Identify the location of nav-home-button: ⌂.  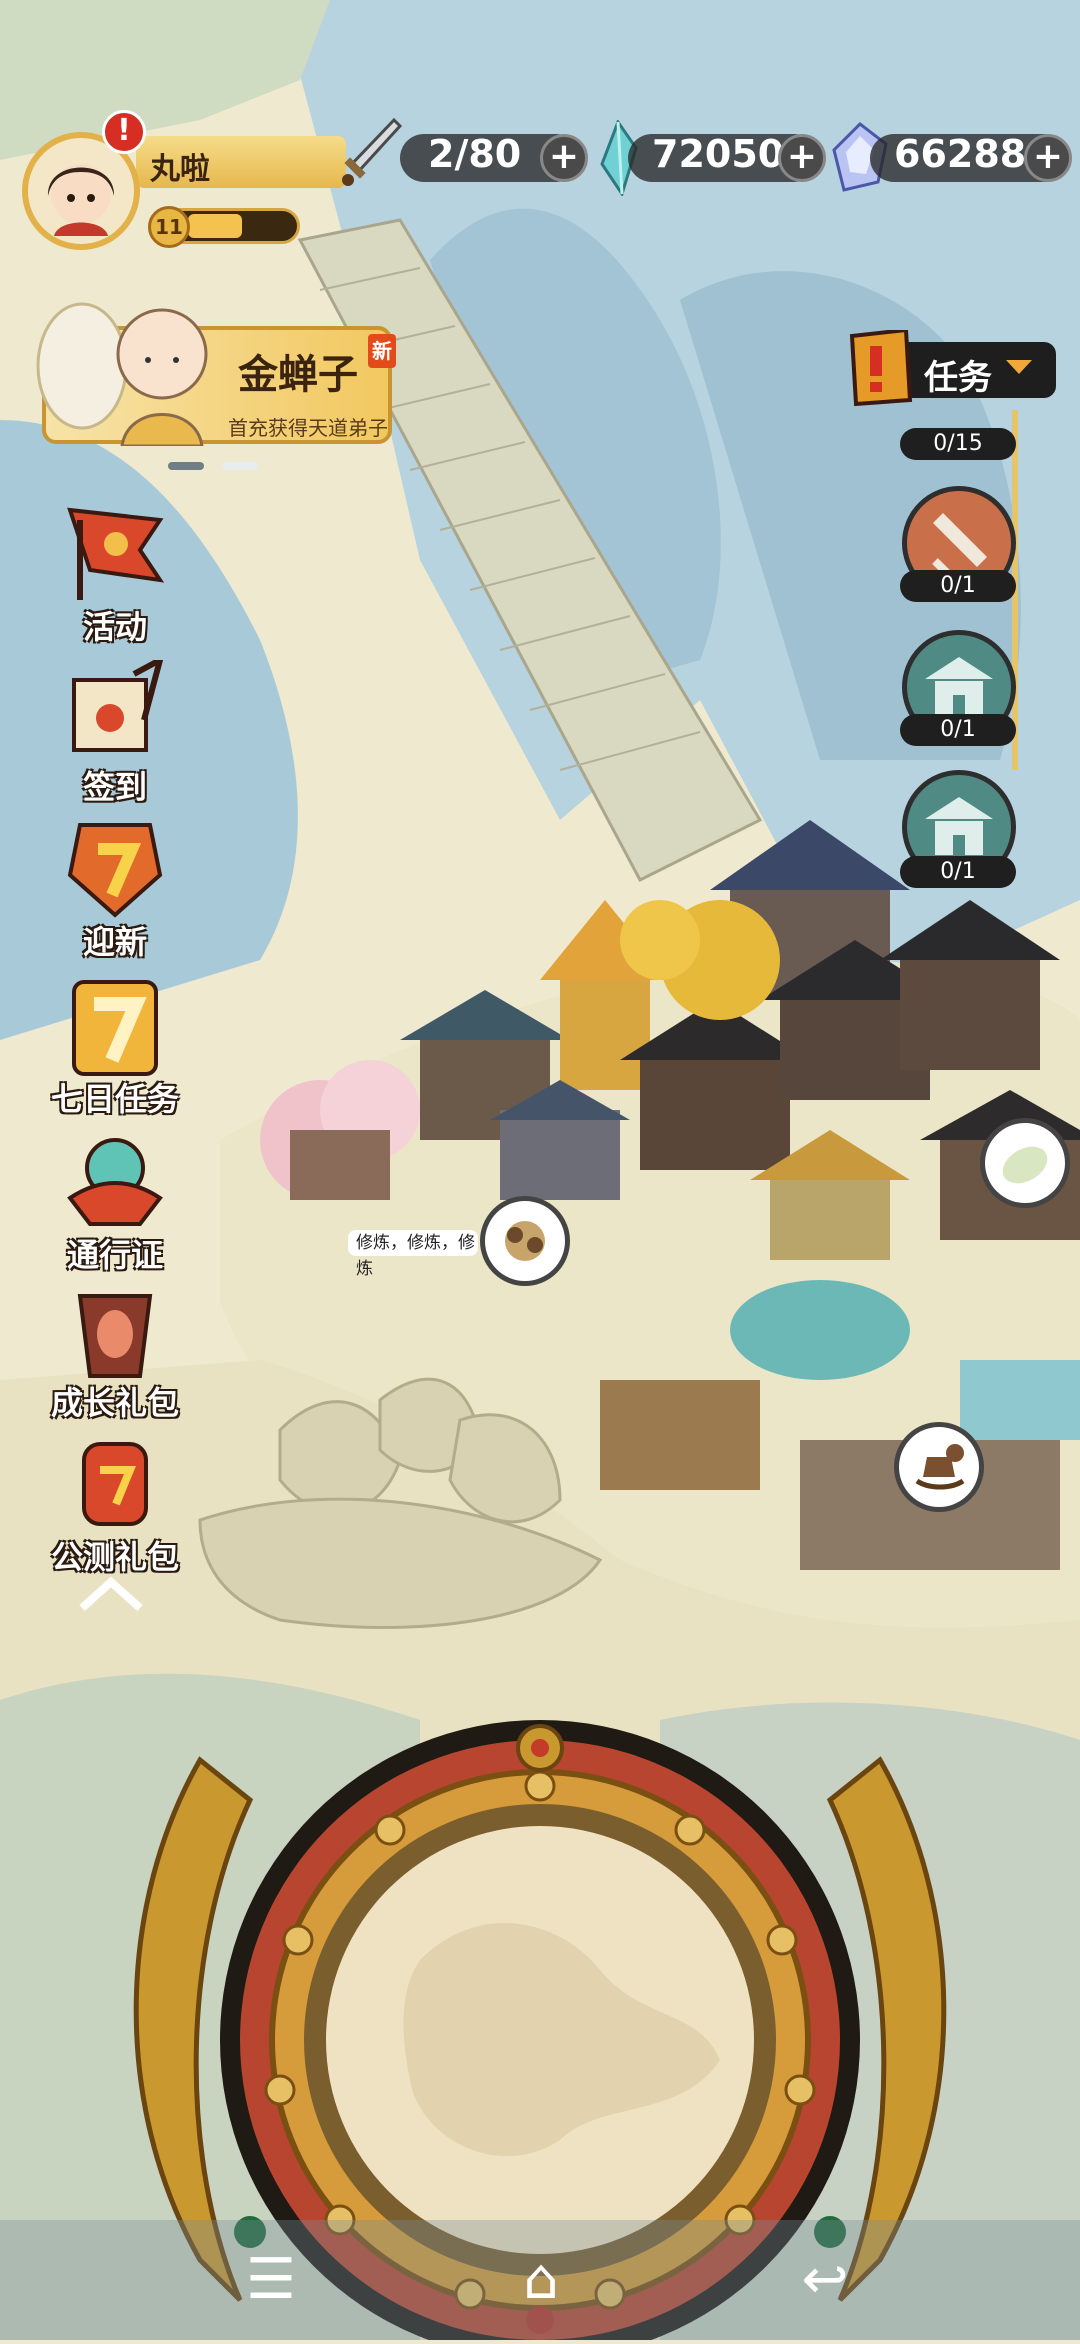
(541, 2280).